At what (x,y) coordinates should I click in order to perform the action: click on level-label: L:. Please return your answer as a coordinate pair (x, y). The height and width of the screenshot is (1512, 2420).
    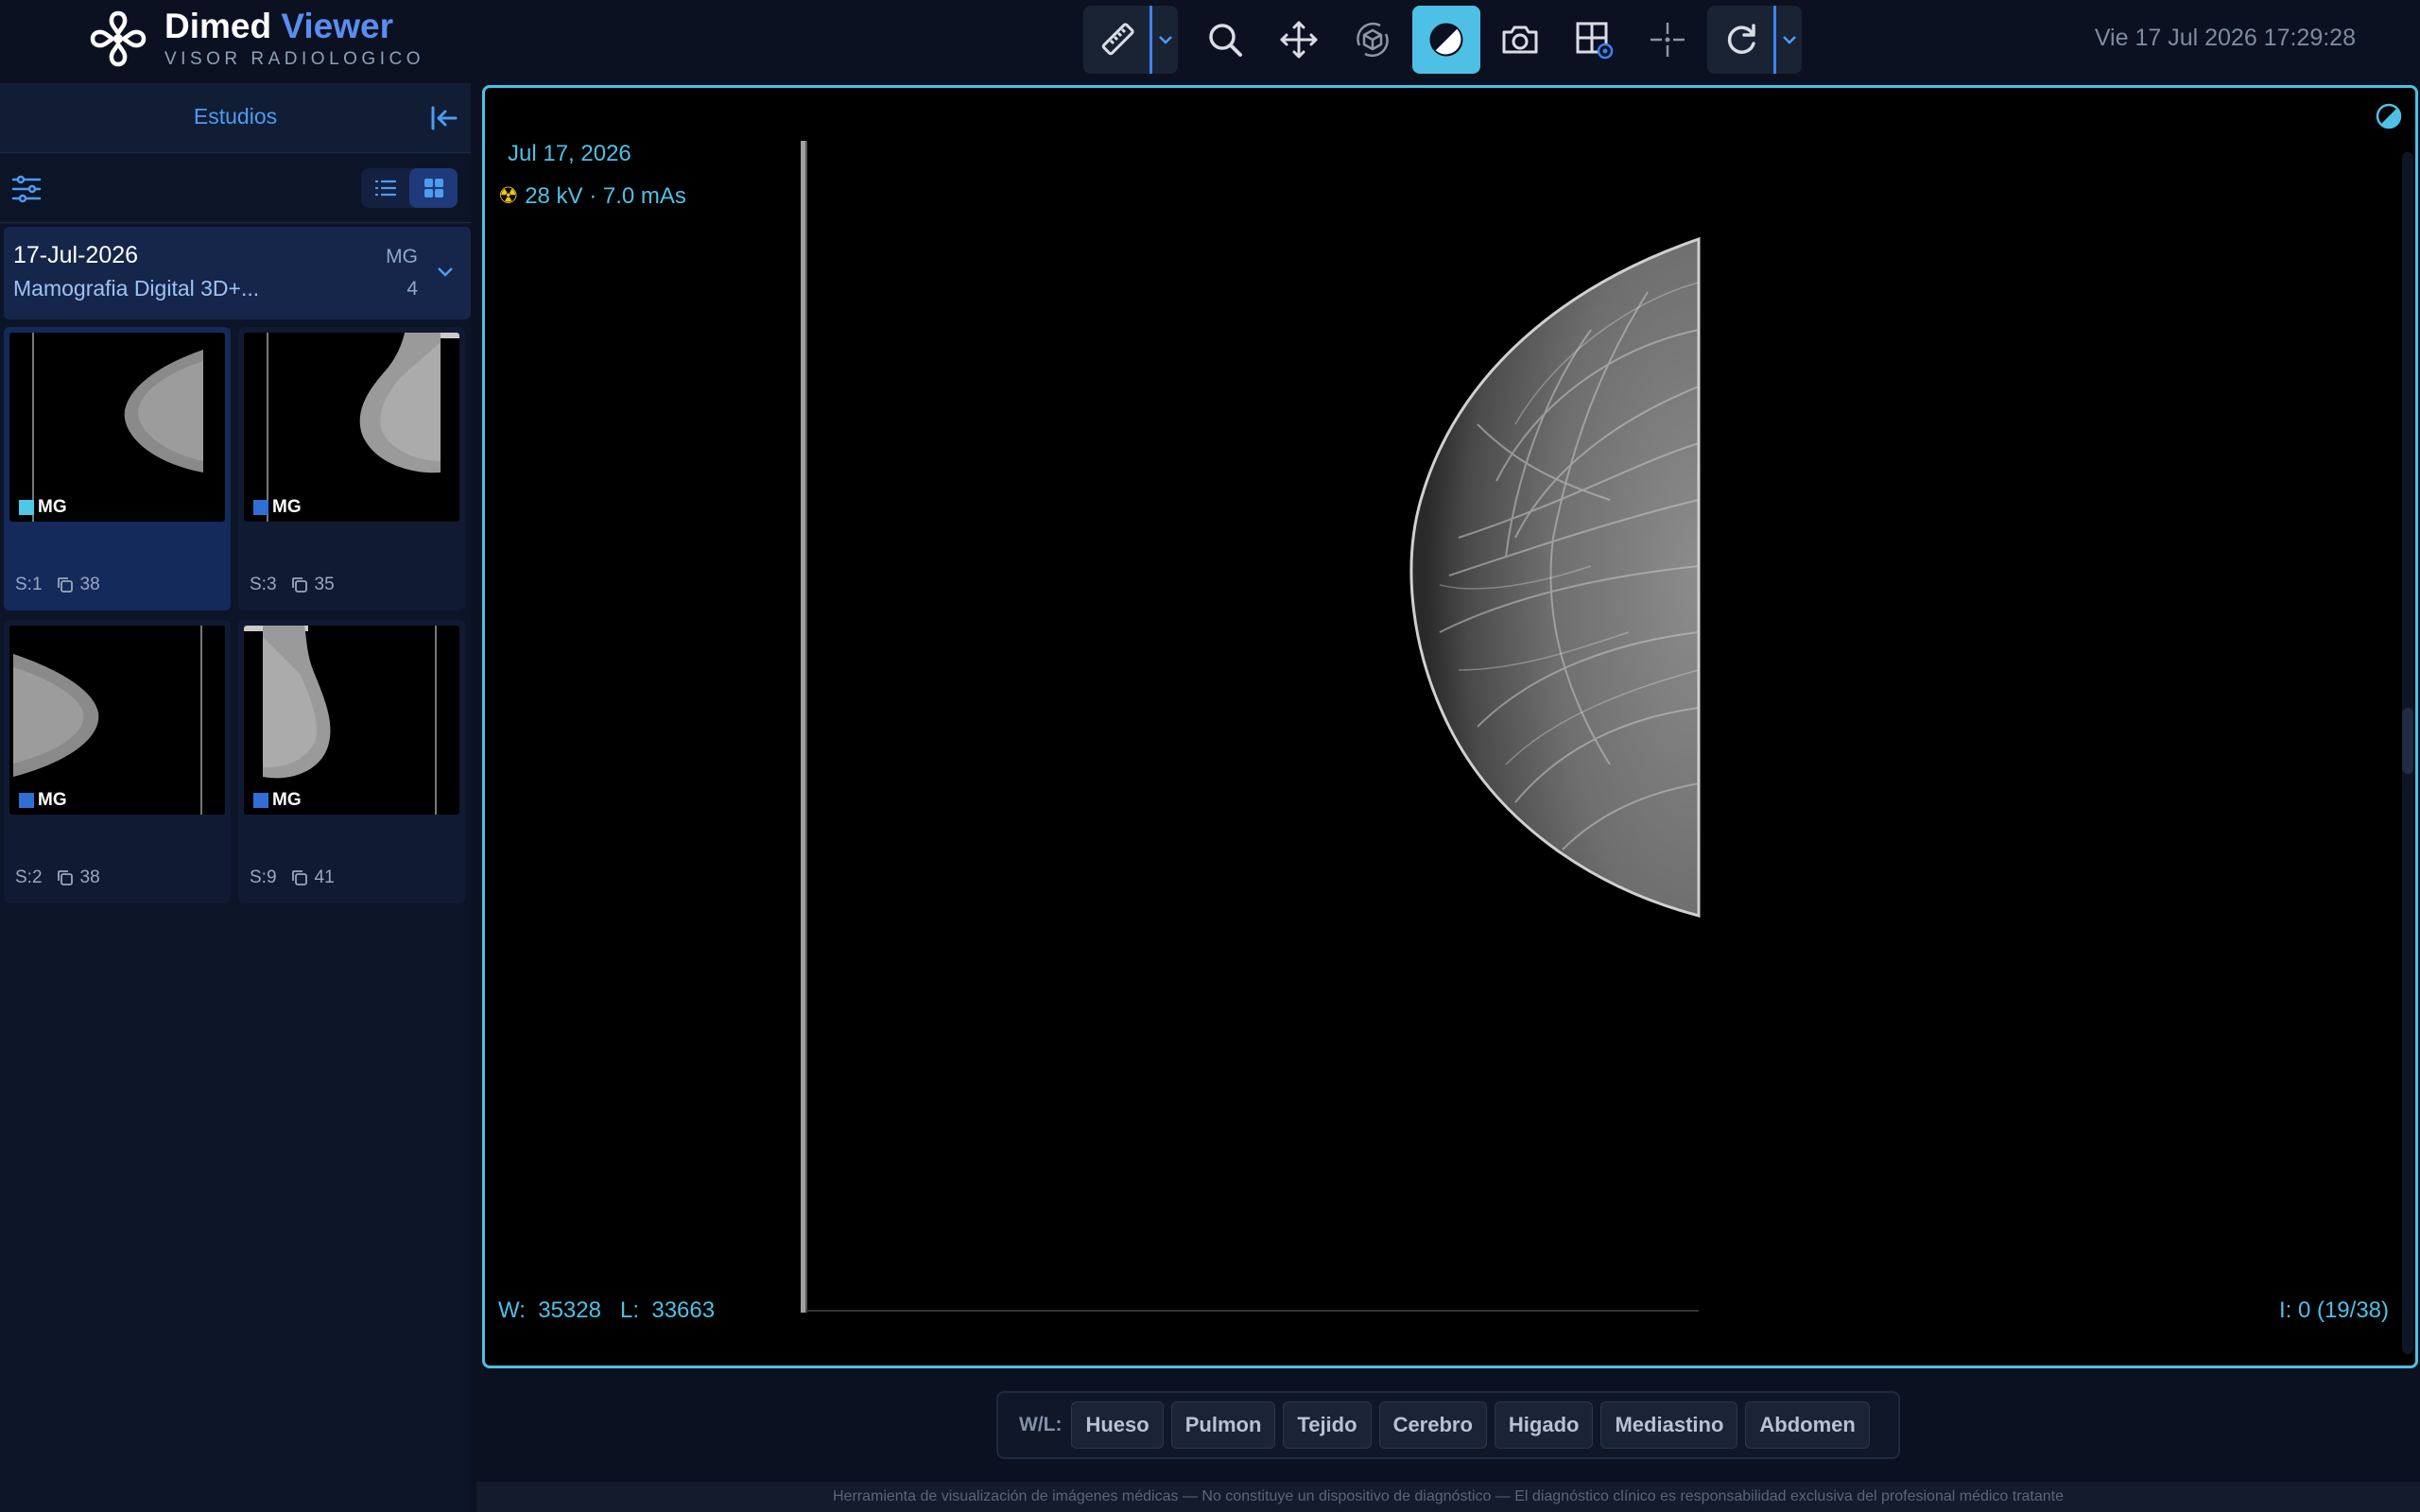
    Looking at the image, I should click on (630, 1310).